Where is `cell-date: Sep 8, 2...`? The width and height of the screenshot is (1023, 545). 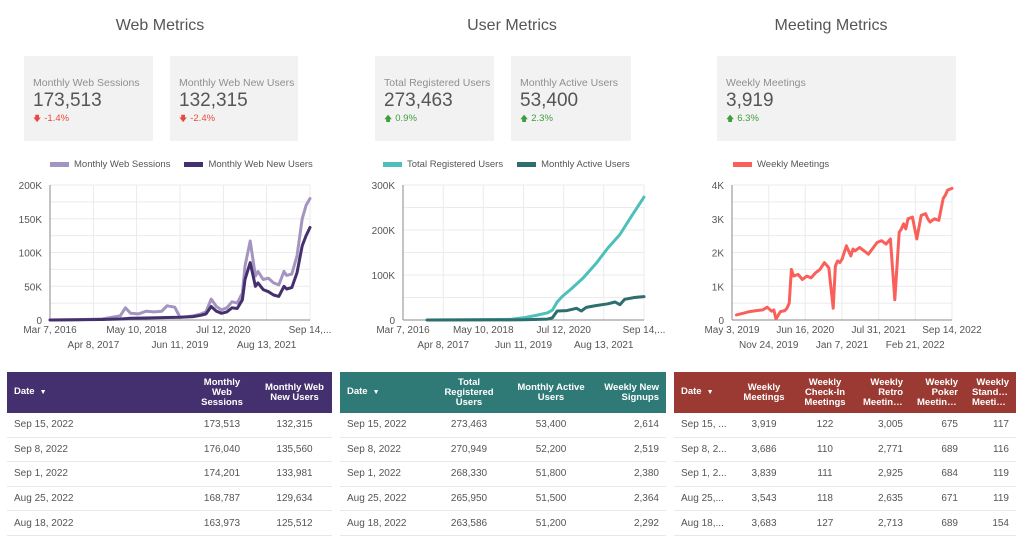 cell-date: Sep 8, 2... is located at coordinates (704, 449).